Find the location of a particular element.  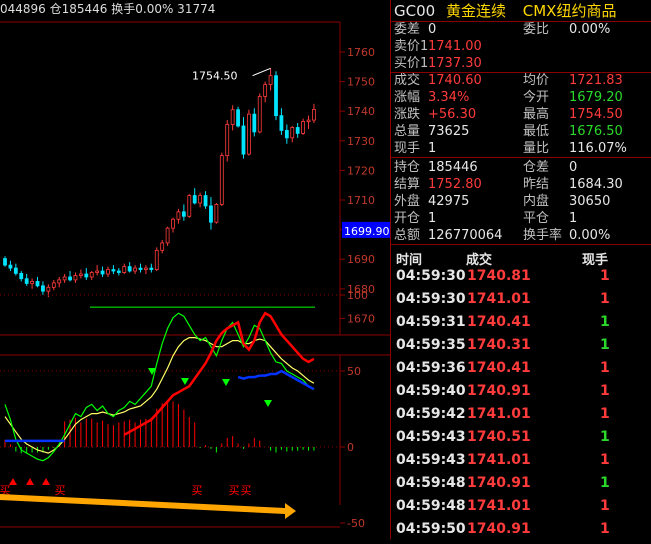

quote-label: 卖价1 is located at coordinates (411, 46).